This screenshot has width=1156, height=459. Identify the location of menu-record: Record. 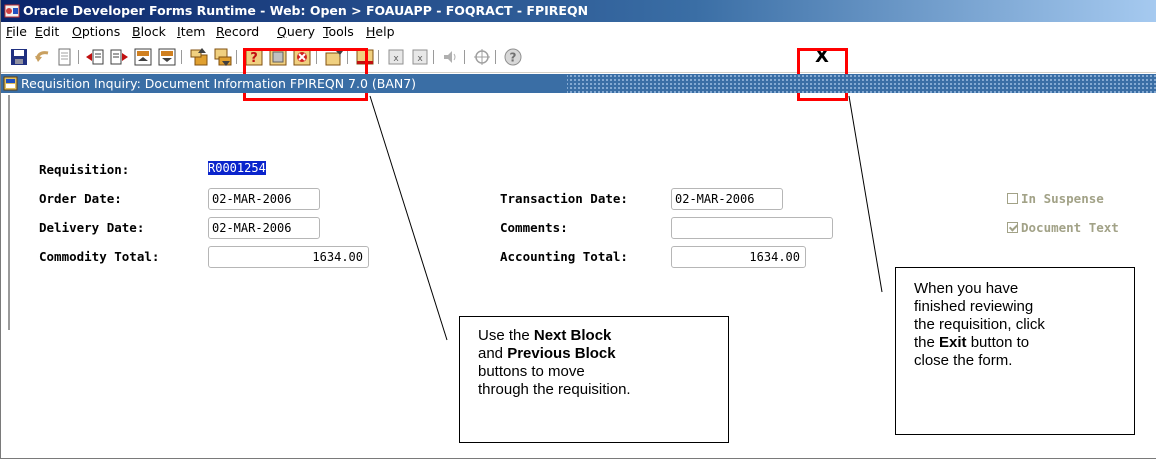
(237, 31).